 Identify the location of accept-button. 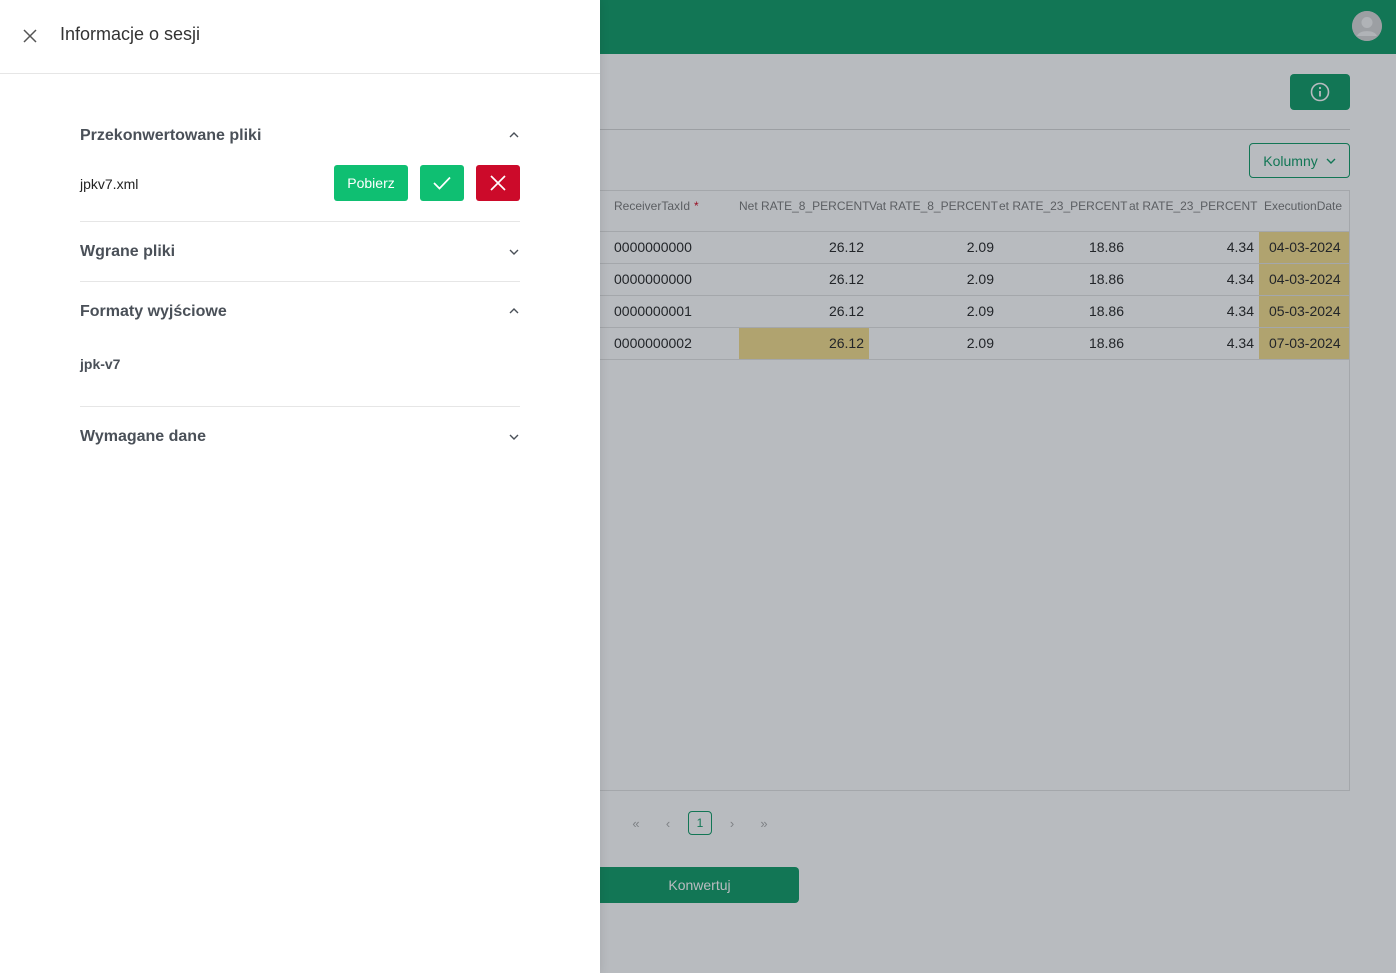
(442, 183).